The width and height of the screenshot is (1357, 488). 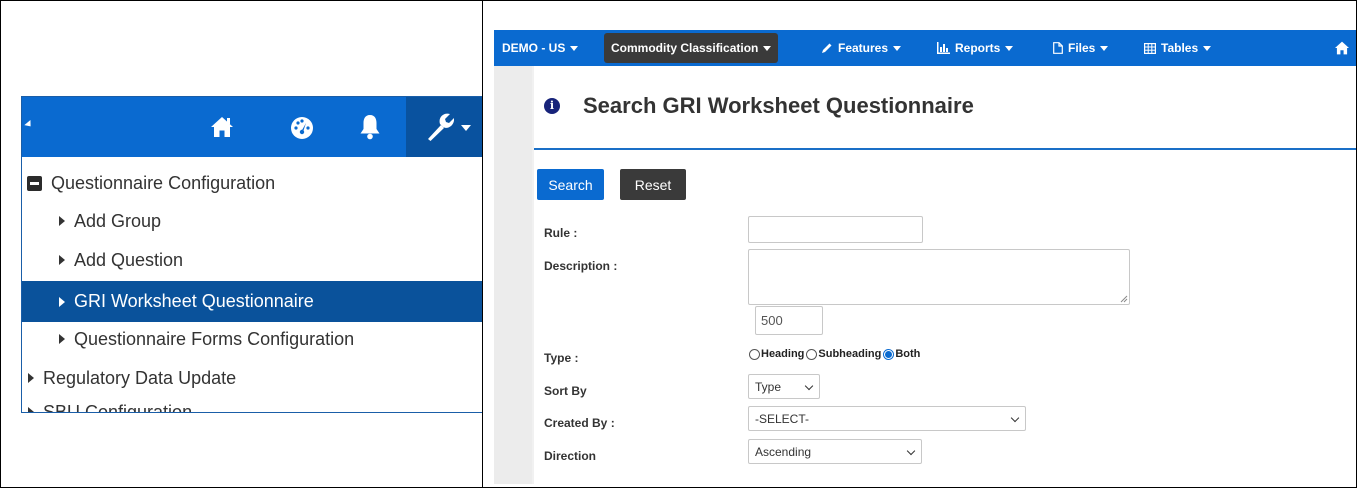 What do you see at coordinates (1058, 48) in the screenshot?
I see `file-icon` at bounding box center [1058, 48].